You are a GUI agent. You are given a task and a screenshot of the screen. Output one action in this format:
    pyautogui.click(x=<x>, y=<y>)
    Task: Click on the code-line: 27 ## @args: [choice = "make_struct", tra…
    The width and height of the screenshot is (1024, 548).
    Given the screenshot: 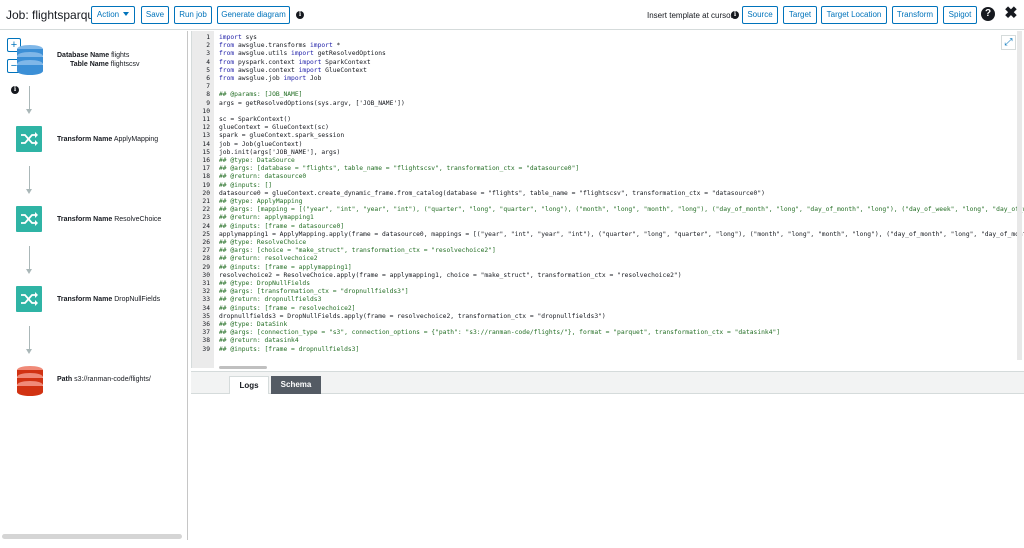 What is the action you would take?
    pyautogui.click(x=608, y=251)
    